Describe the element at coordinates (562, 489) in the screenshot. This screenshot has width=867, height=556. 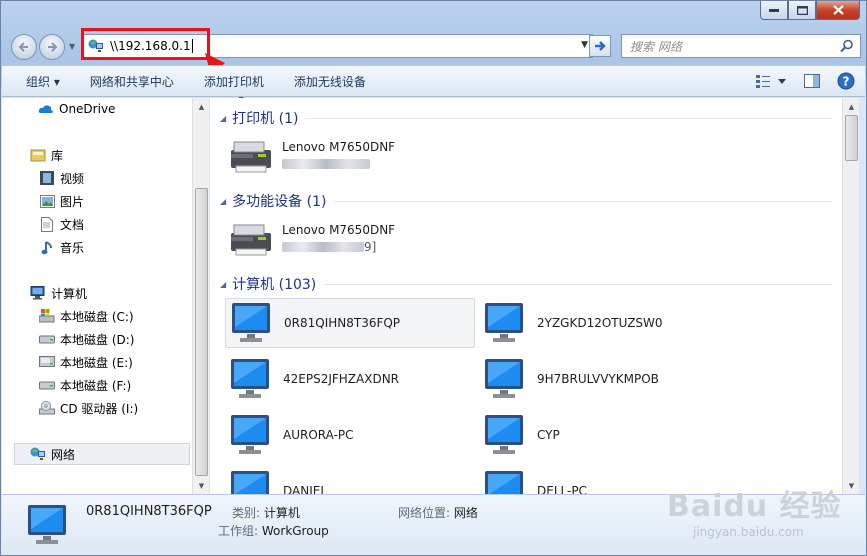
I see `computer-name: DELL-PC` at that location.